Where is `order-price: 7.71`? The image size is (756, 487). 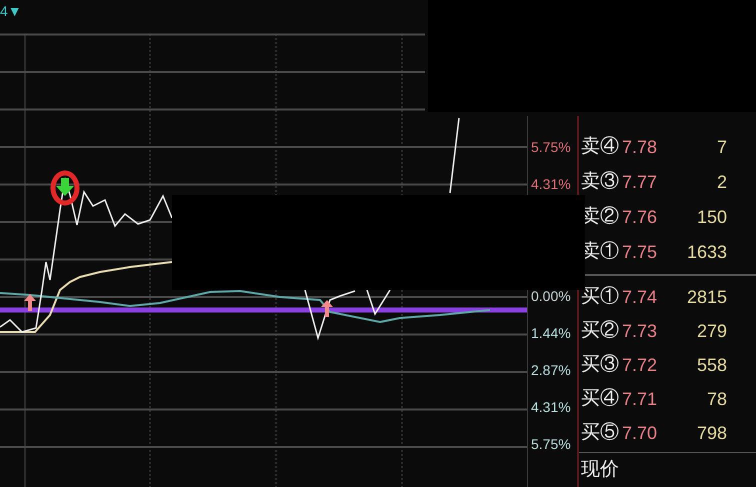
order-price: 7.71 is located at coordinates (638, 399).